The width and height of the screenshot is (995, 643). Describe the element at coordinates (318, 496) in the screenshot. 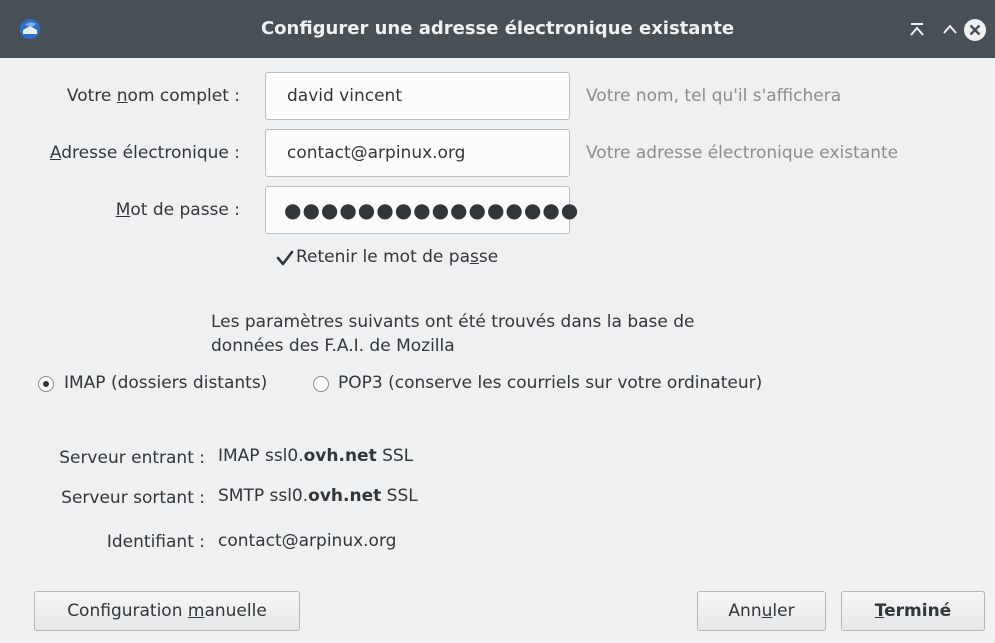

I see `outgoing-server-value: SMTP ssl0.ovh.net SSL` at that location.